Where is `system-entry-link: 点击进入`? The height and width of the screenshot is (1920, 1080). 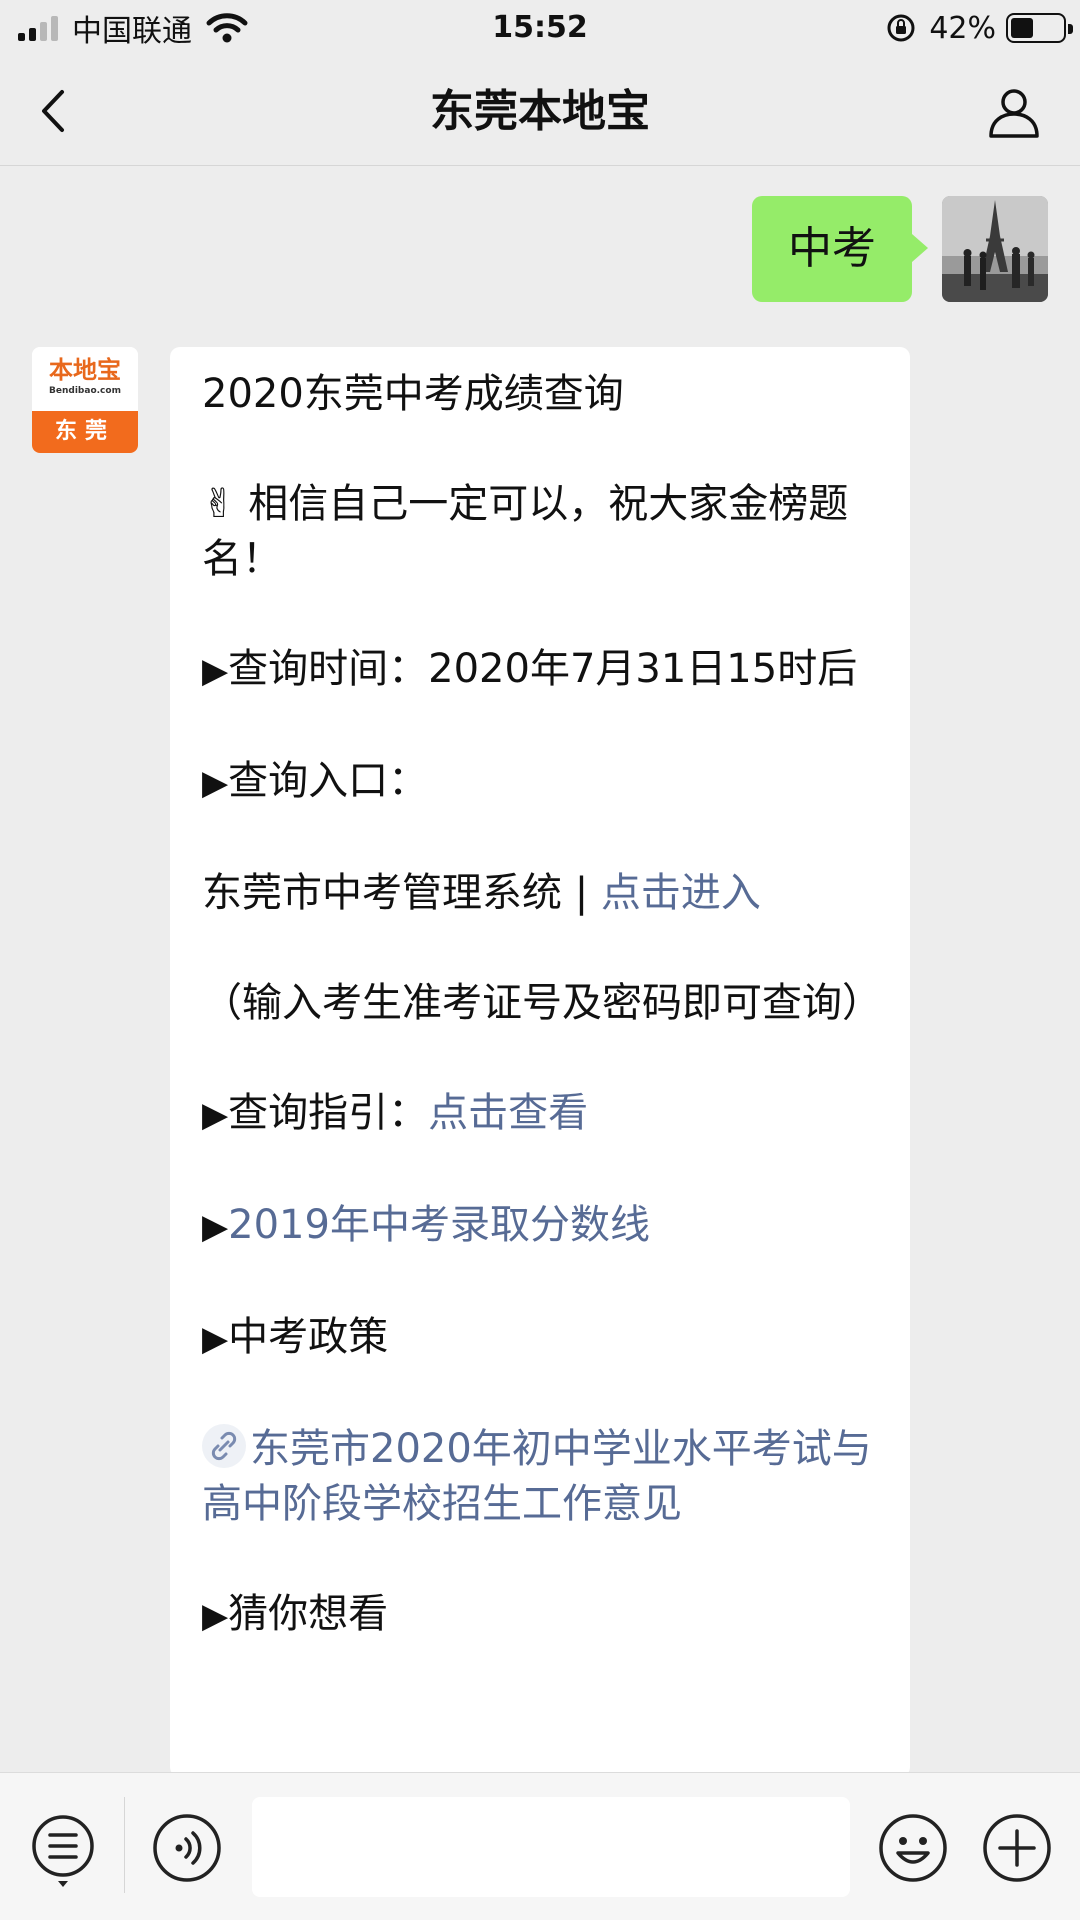
system-entry-link: 点击进入 is located at coordinates (681, 893).